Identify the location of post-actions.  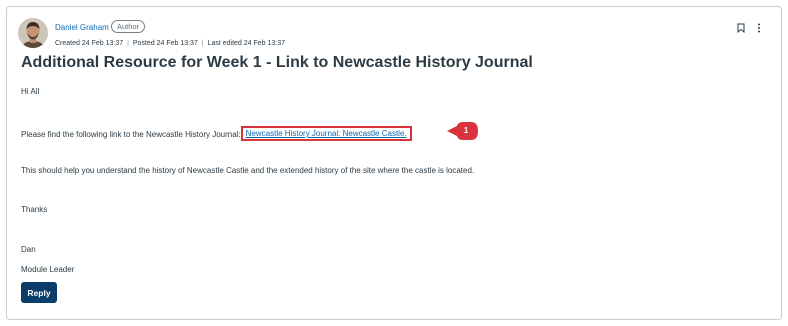
(750, 28).